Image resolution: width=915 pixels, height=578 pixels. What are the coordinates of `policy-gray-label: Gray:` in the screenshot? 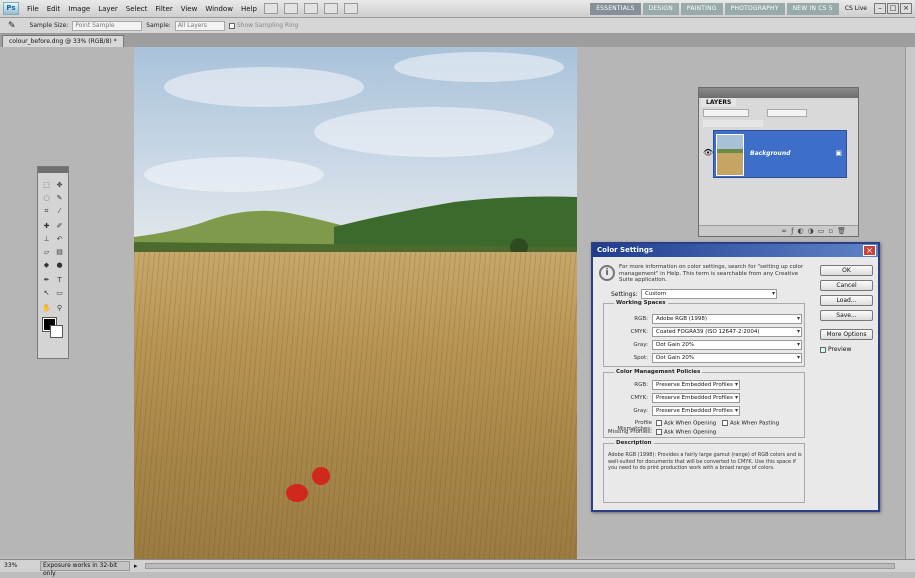 It's located at (640, 411).